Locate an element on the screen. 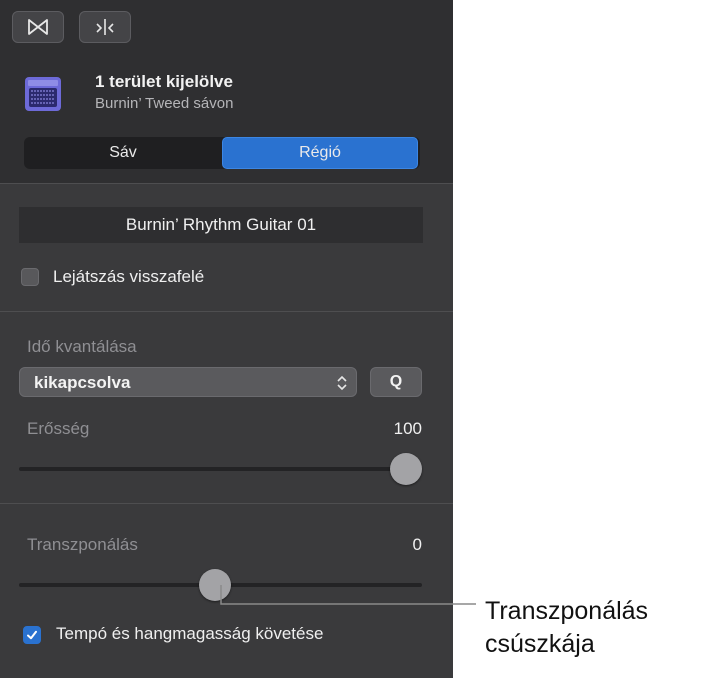 The image size is (724, 678). callout-label: Transzponálás csúszkája is located at coordinates (566, 628).